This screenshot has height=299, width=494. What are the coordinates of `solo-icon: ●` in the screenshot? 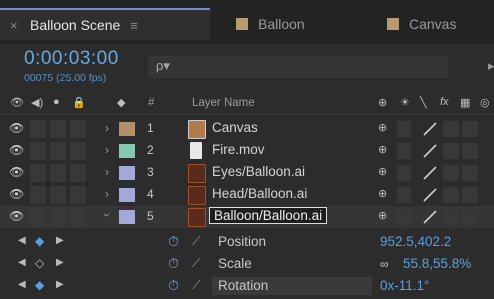 It's located at (56, 102).